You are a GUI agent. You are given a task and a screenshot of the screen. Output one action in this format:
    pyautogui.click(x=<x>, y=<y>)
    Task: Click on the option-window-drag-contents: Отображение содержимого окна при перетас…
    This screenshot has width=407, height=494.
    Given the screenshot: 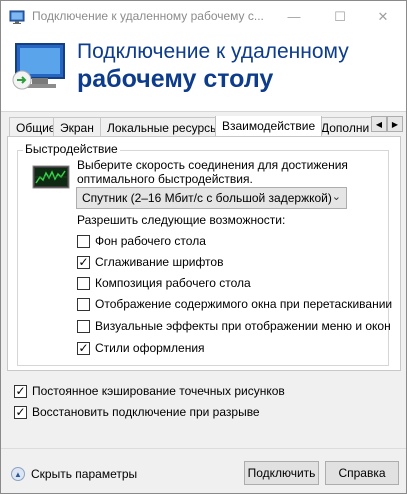 What is the action you would take?
    pyautogui.click(x=234, y=304)
    